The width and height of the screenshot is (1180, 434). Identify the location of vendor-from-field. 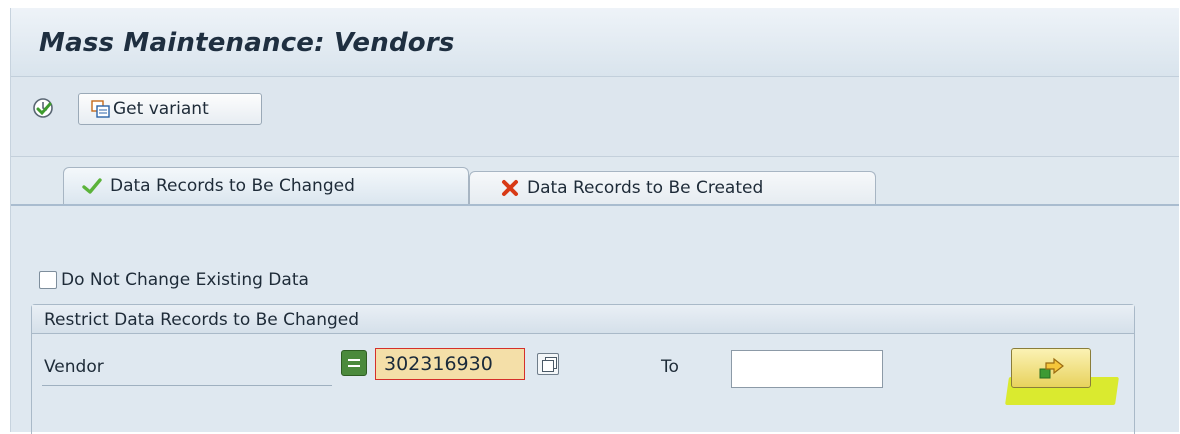
(450, 364).